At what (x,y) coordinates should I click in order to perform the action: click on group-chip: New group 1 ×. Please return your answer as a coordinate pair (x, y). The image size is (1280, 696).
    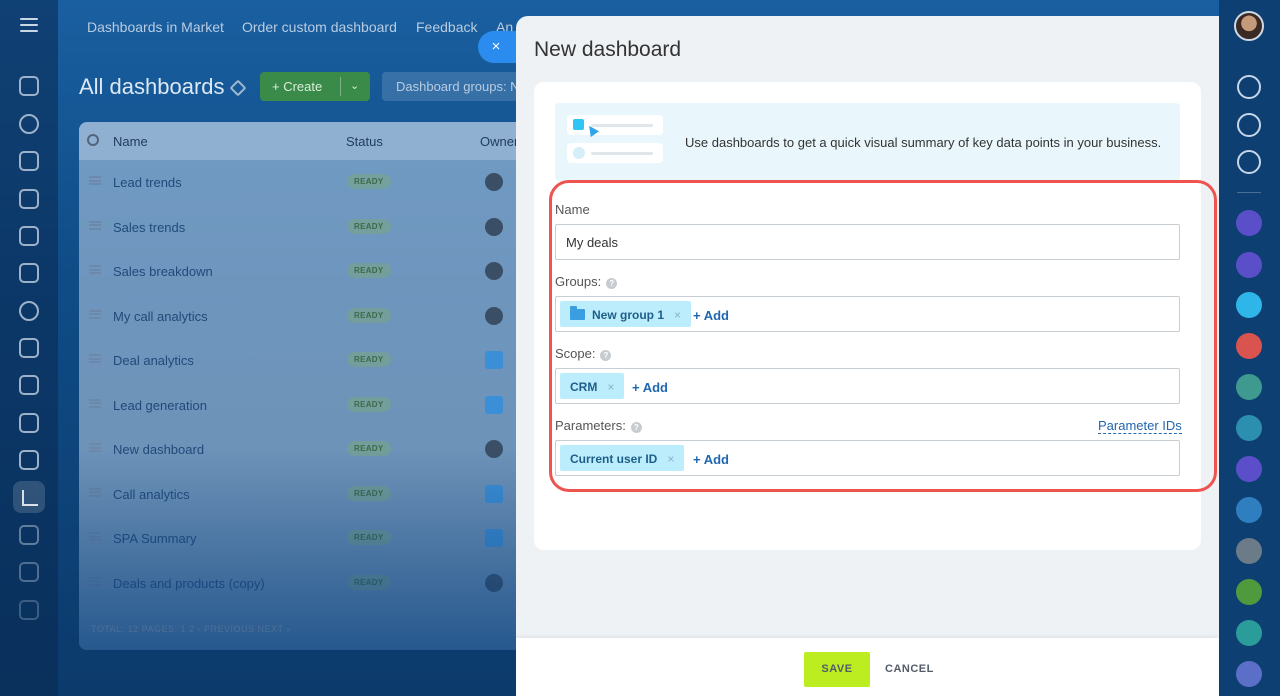
    Looking at the image, I should click on (626, 314).